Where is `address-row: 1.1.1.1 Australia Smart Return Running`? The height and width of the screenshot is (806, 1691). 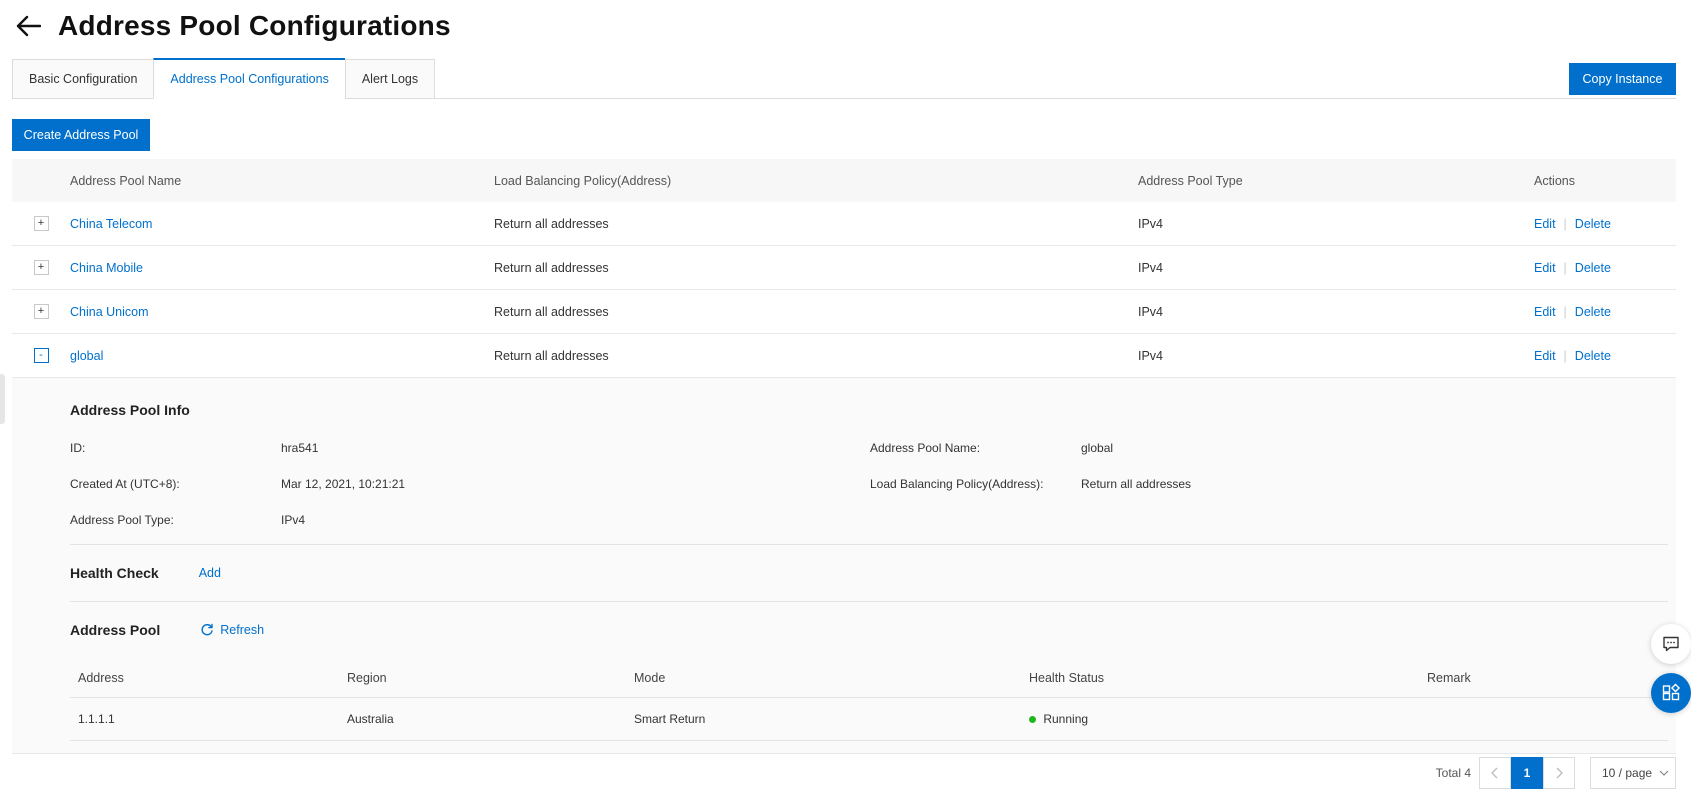
address-row: 1.1.1.1 Australia Smart Return Running is located at coordinates (869, 719).